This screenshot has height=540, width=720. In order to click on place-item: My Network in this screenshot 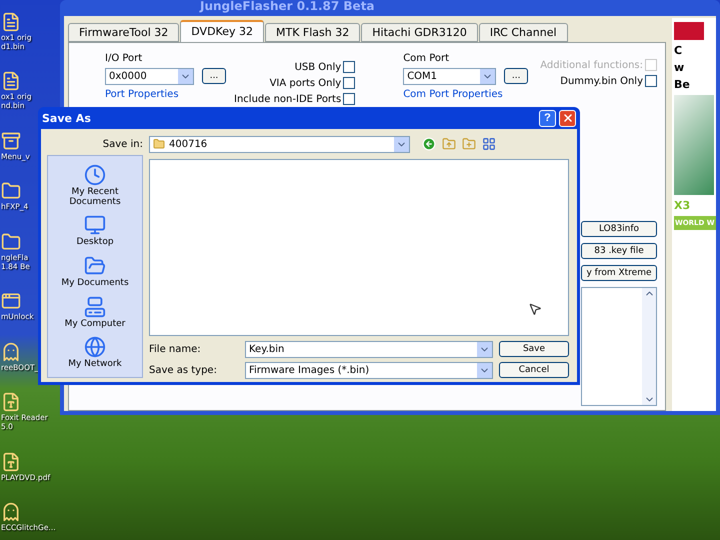, I will do `click(95, 353)`.